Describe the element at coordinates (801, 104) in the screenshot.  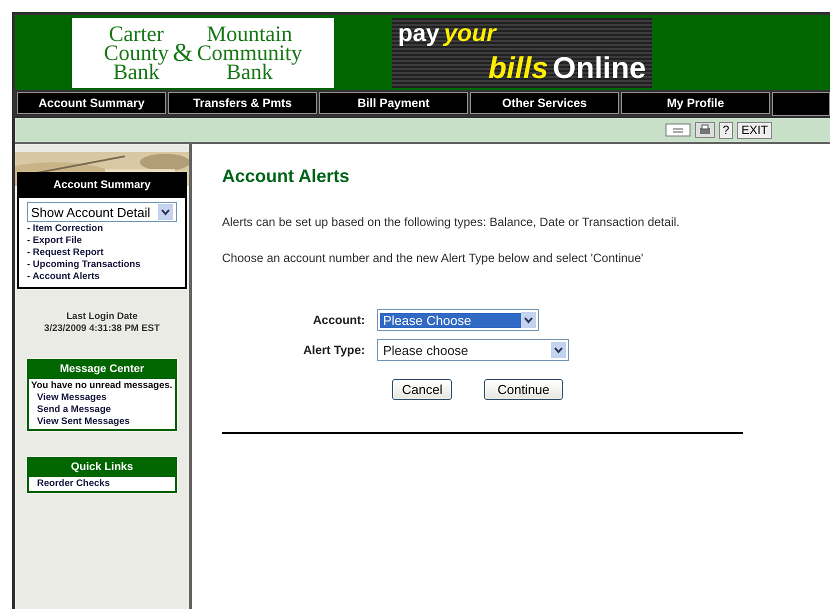
I see `nav-tab-blank` at that location.